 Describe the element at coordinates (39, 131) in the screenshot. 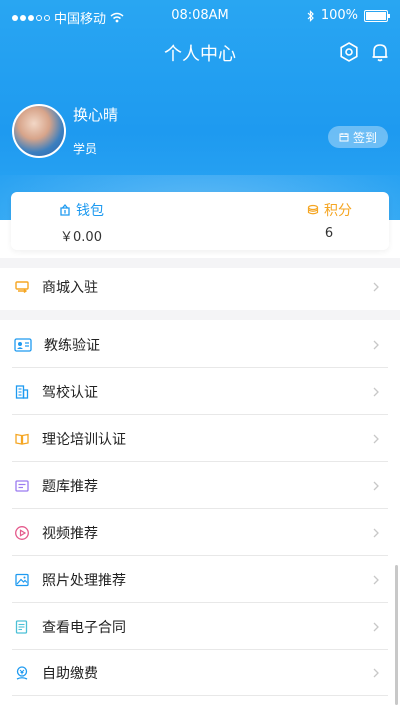

I see `avatar` at that location.